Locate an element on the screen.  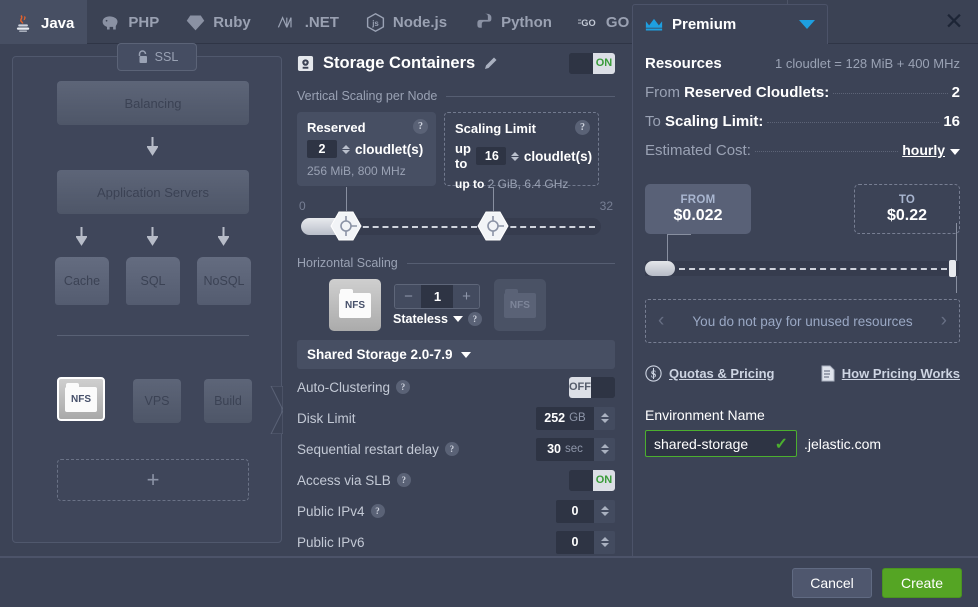
tab-java: Java is located at coordinates (44, 22).